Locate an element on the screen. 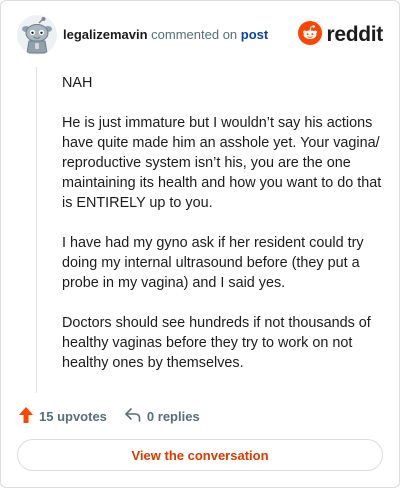 The width and height of the screenshot is (400, 488). upvote-button: 15 upvotes is located at coordinates (63, 416).